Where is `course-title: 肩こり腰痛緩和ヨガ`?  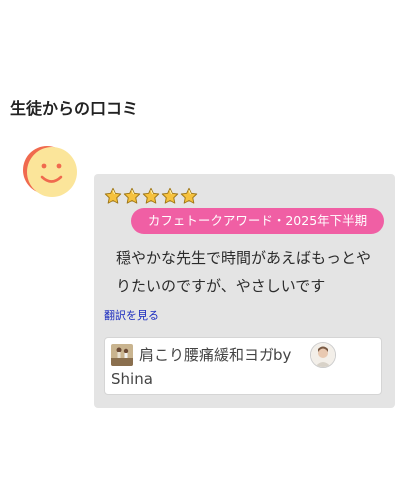 course-title: 肩こり腰痛緩和ヨガ is located at coordinates (207, 355).